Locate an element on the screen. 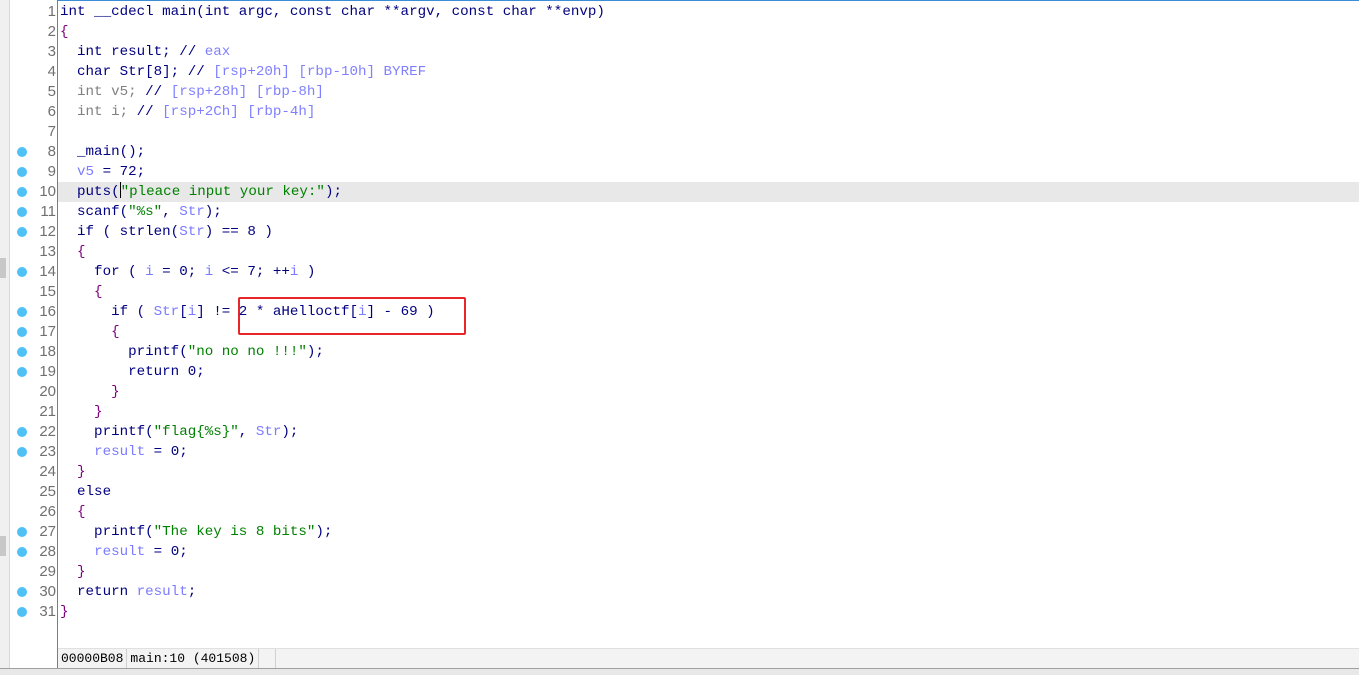 The height and width of the screenshot is (675, 1359). code-token: = 72; is located at coordinates (120, 172).